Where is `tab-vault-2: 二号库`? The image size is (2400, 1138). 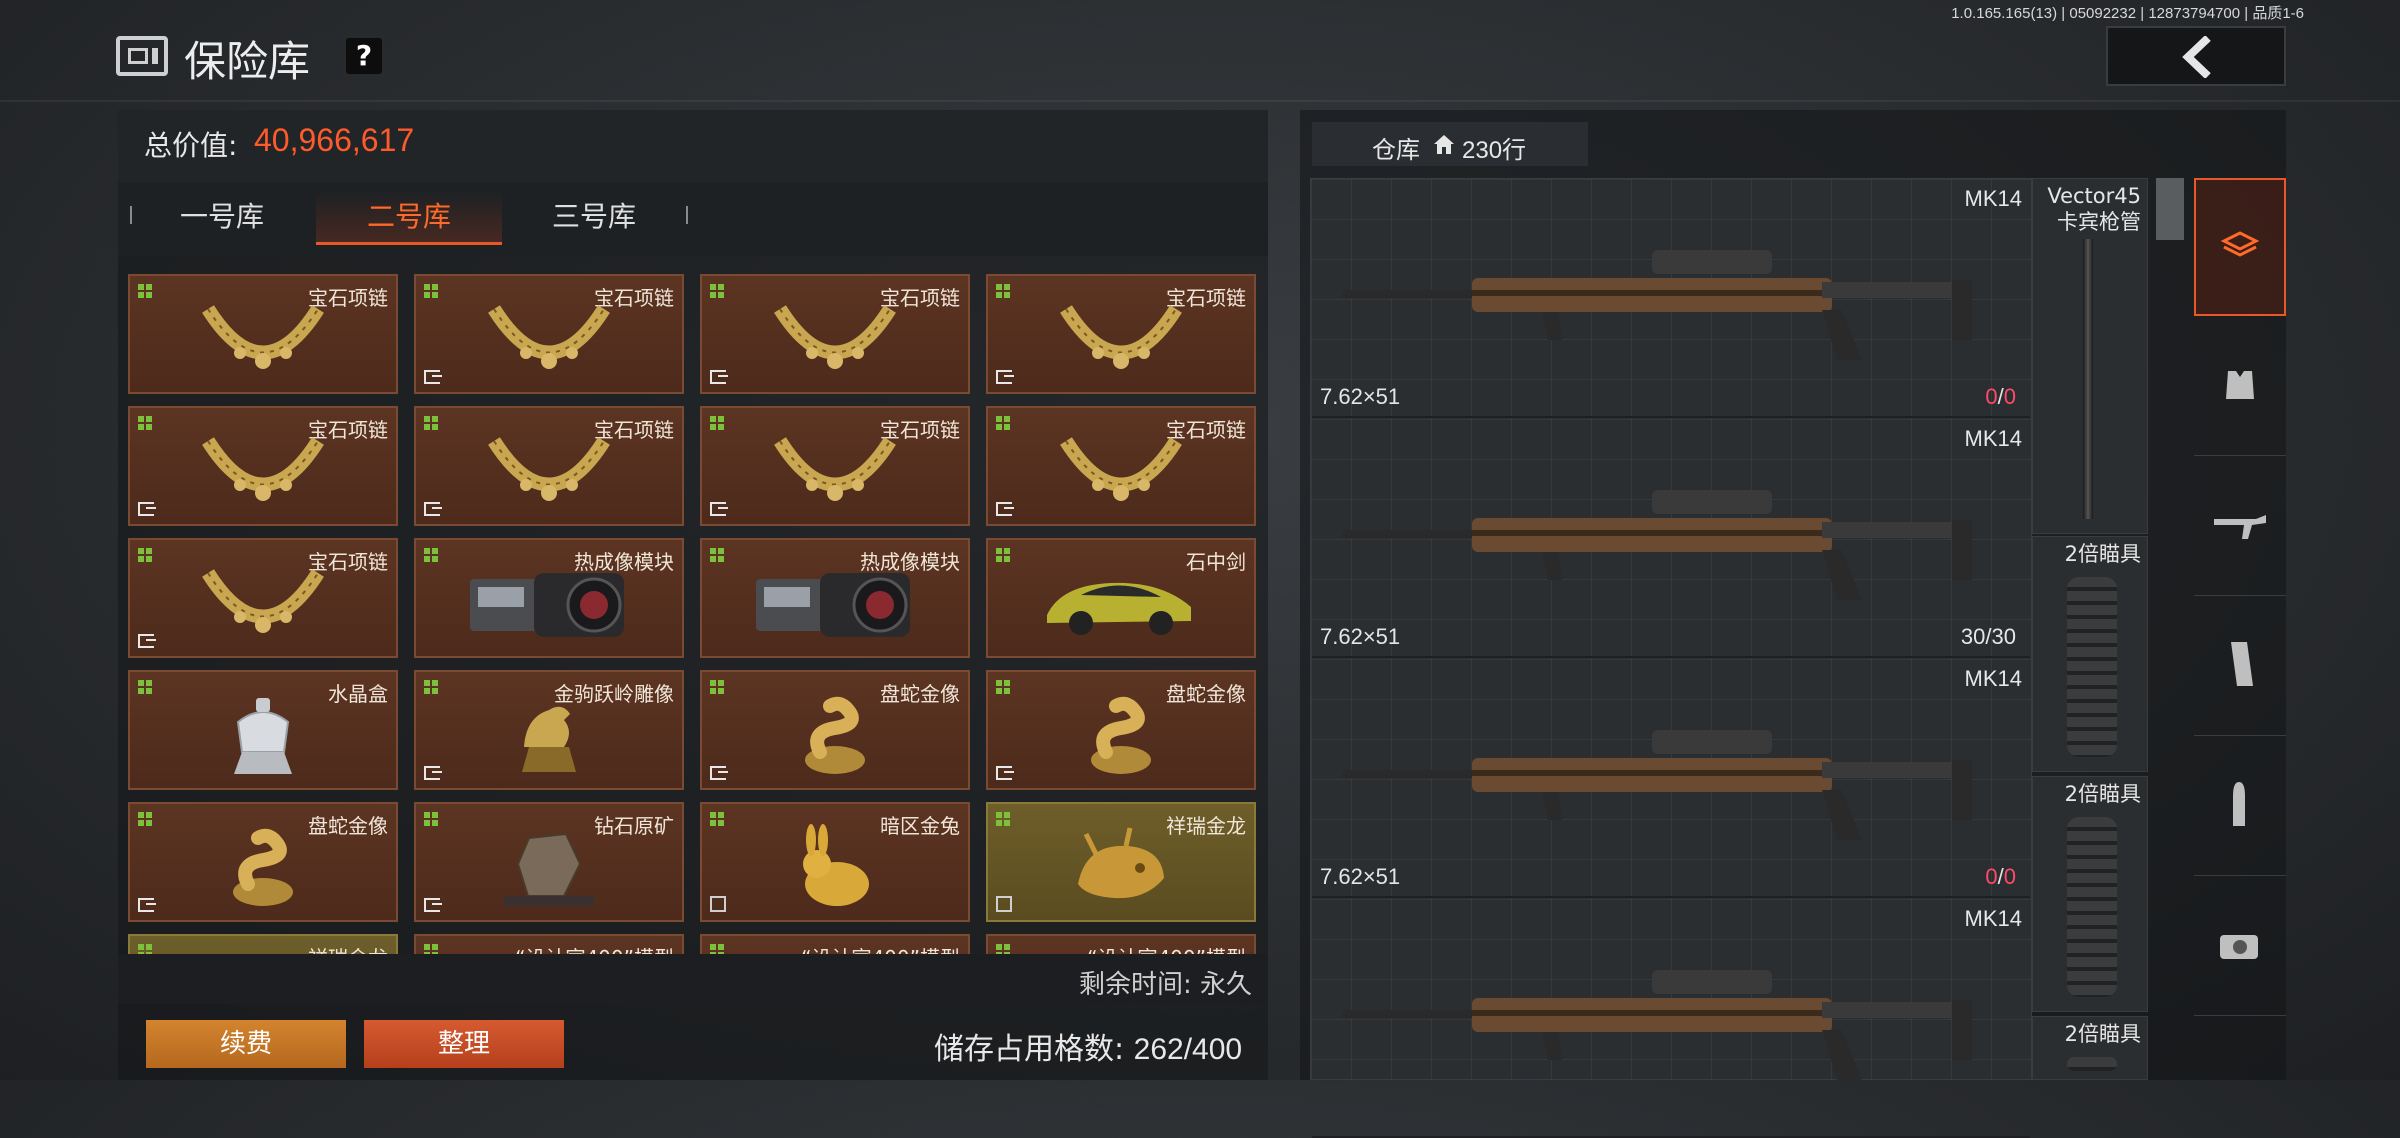 tab-vault-2: 二号库 is located at coordinates (409, 218).